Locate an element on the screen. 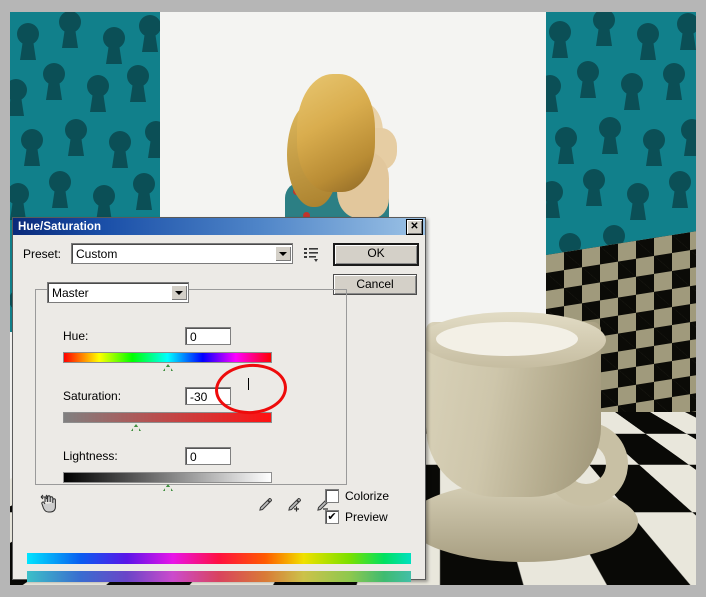 This screenshot has width=706, height=597. saturation-slider-track is located at coordinates (167, 421).